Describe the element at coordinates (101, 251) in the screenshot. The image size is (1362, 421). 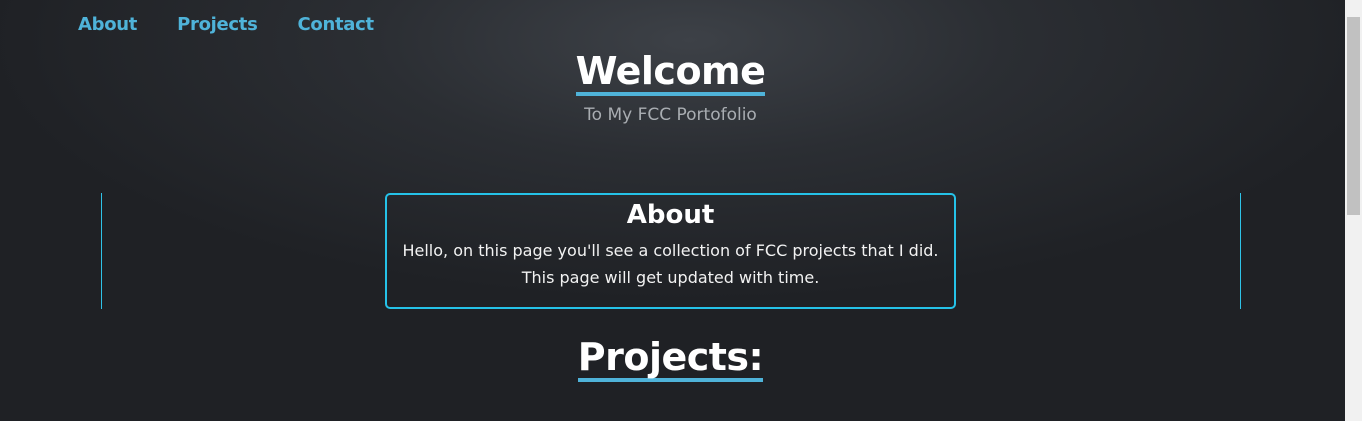
I see `left-divider-line` at that location.